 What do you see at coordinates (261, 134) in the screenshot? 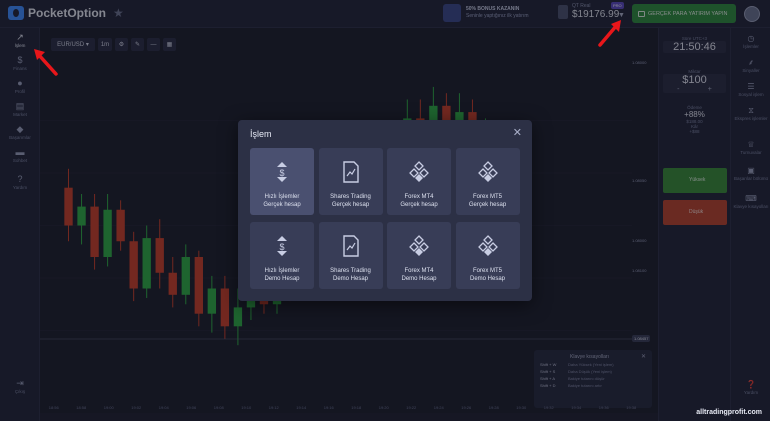
I see `modal-title: İşlem` at bounding box center [261, 134].